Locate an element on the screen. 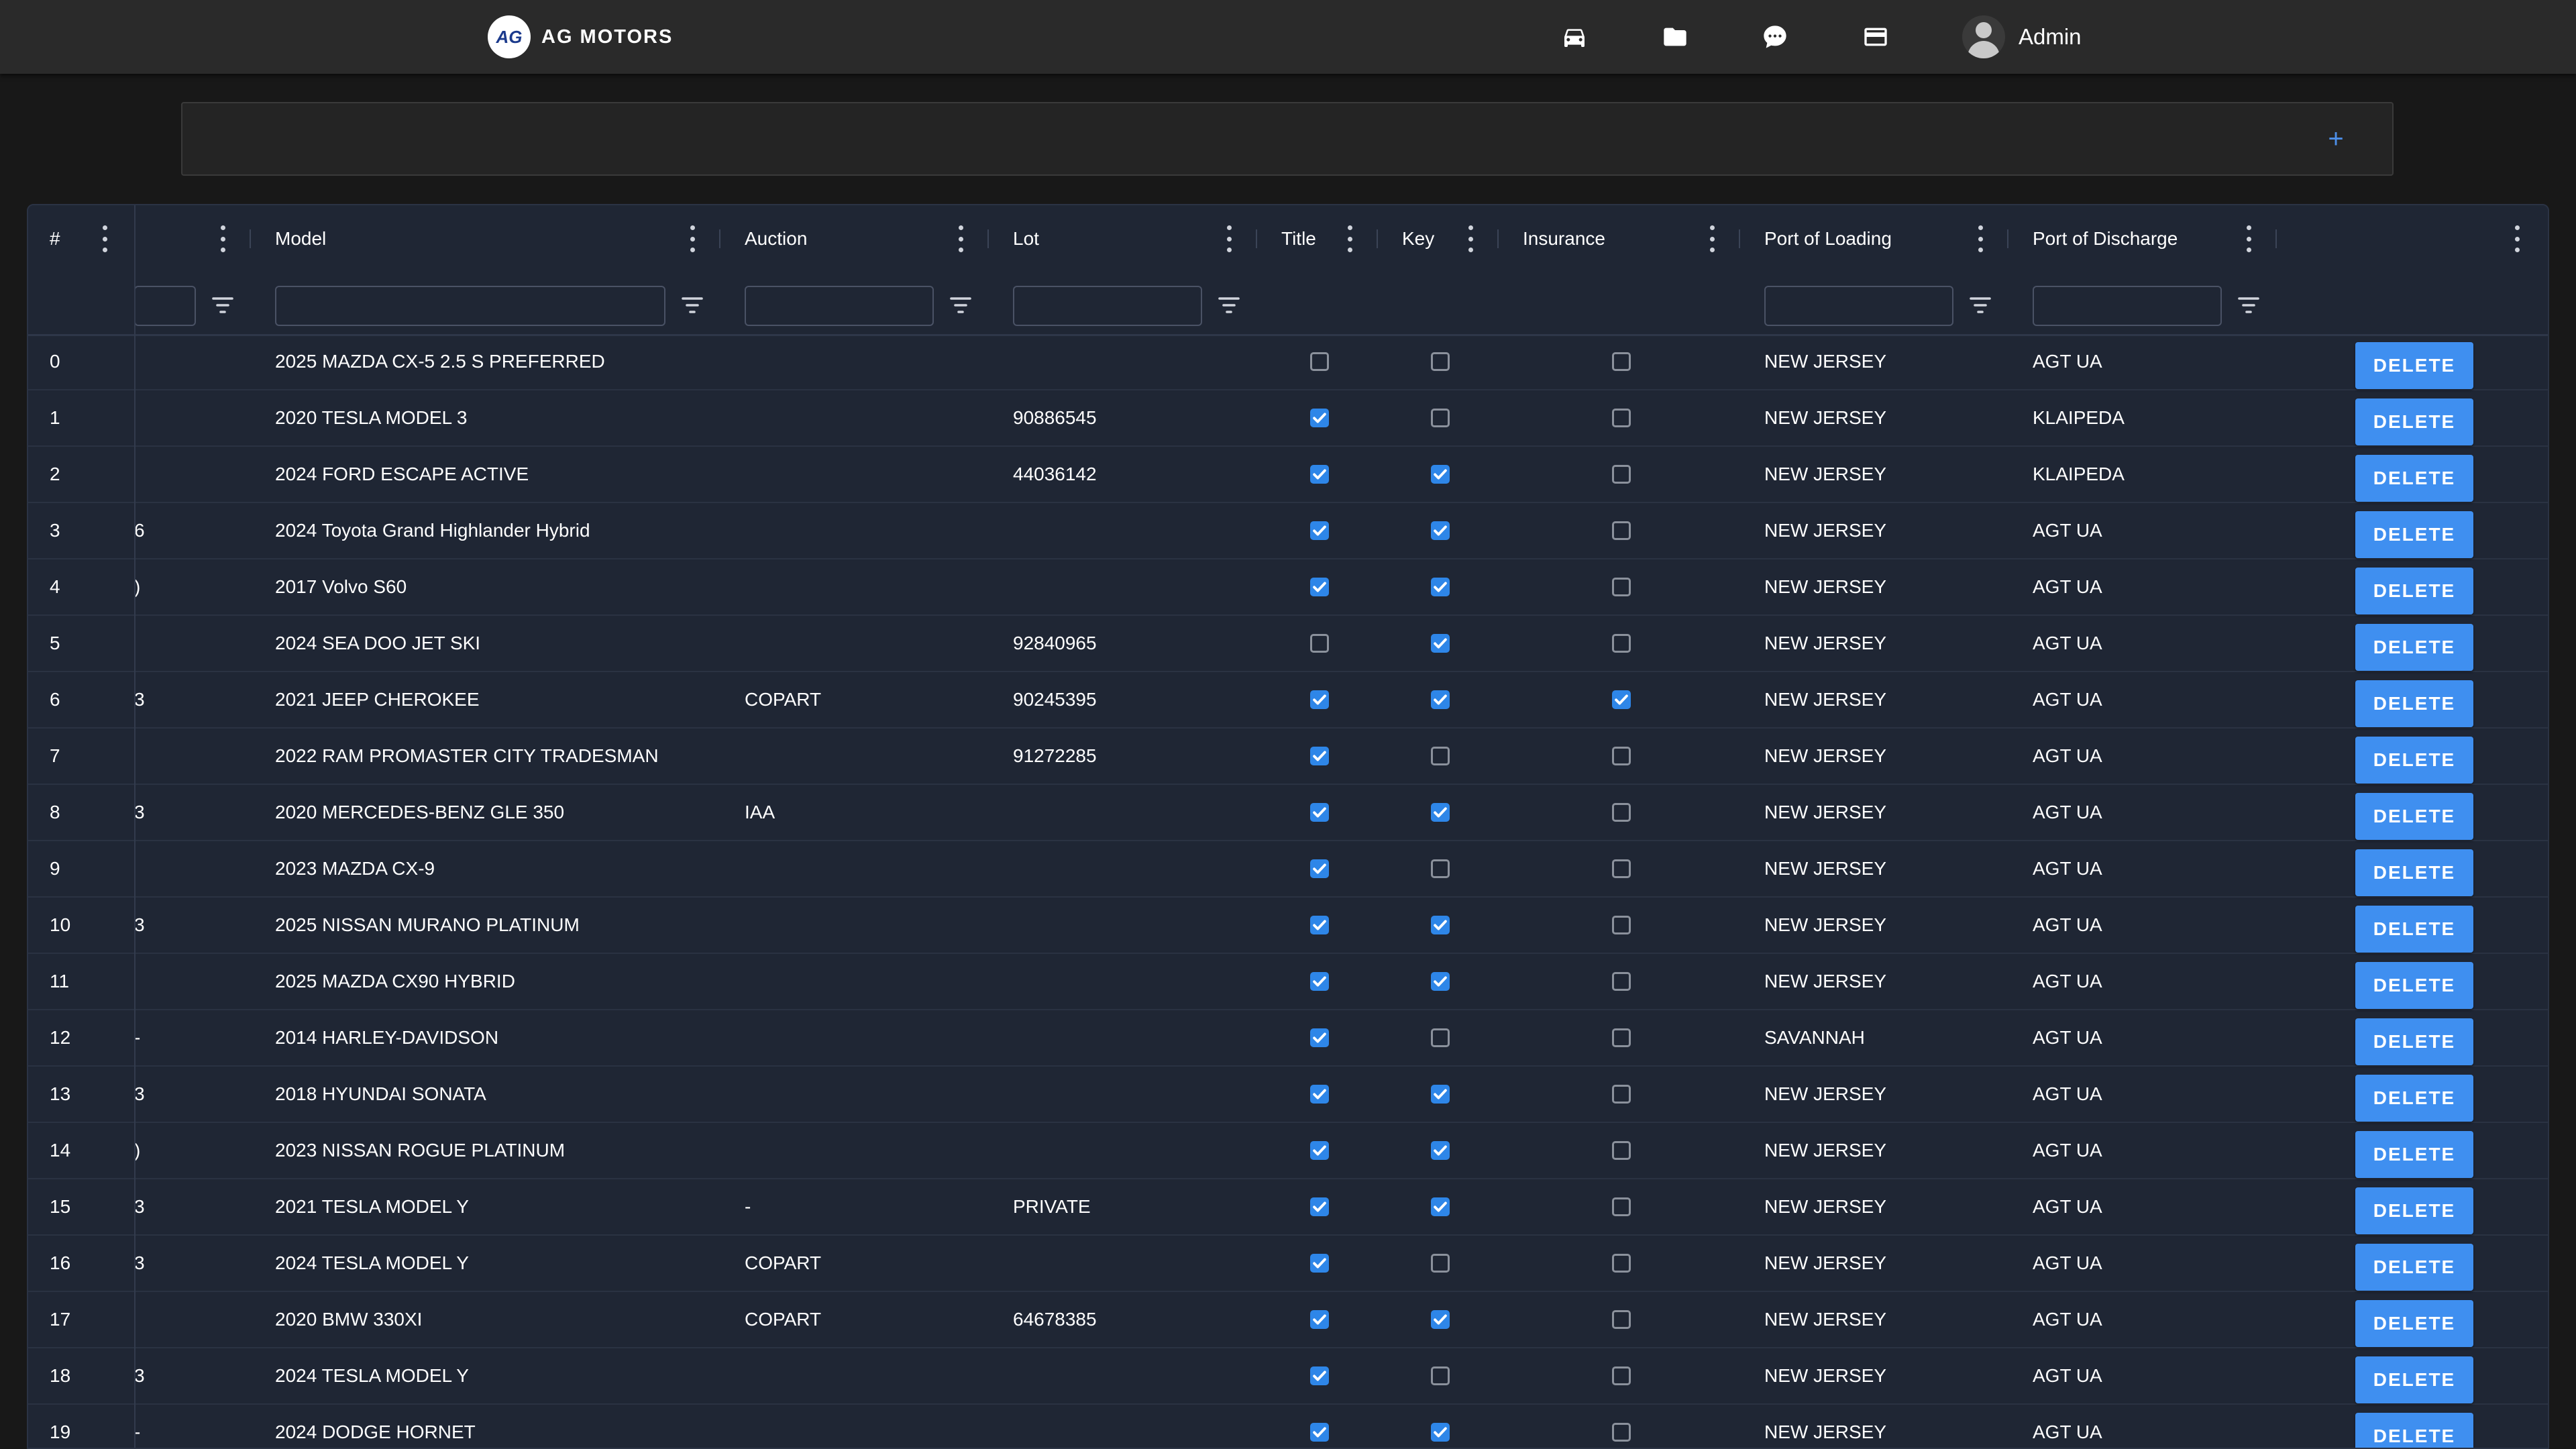  model-cell: 2023 NISSAN ROGUE PLATINUM is located at coordinates (420, 1150).